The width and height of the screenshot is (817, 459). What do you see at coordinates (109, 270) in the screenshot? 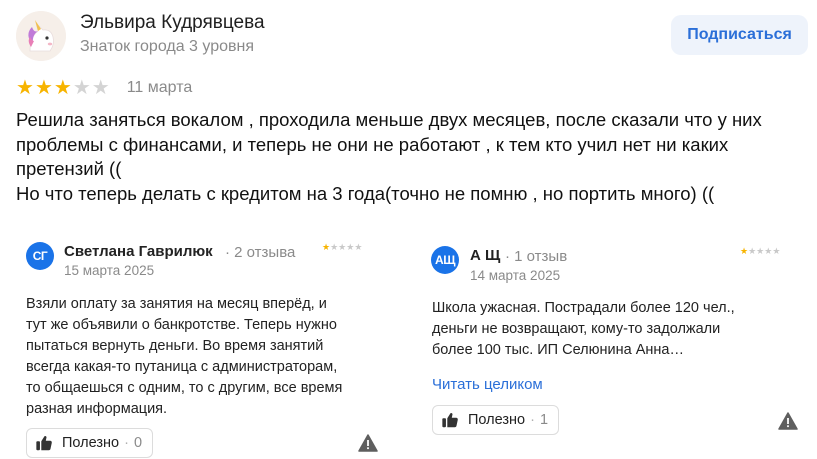
I see `review-date: 15 марта 2025` at bounding box center [109, 270].